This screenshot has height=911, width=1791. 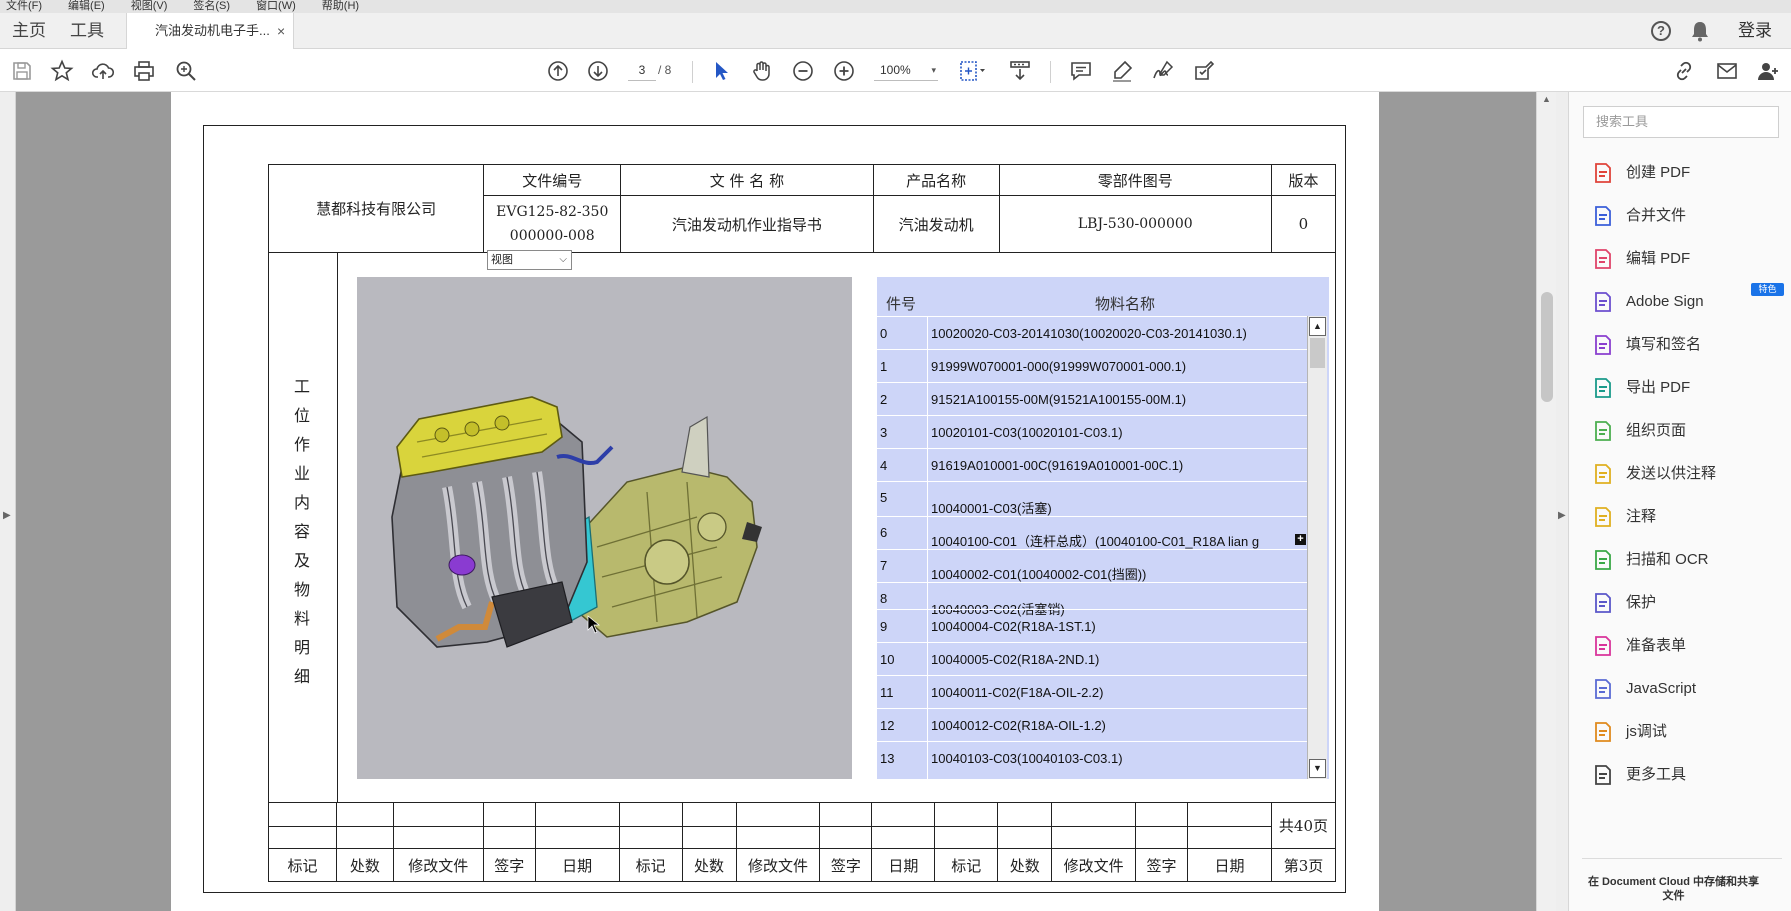 I want to click on menu-file: 文件(F), so click(x=24, y=6).